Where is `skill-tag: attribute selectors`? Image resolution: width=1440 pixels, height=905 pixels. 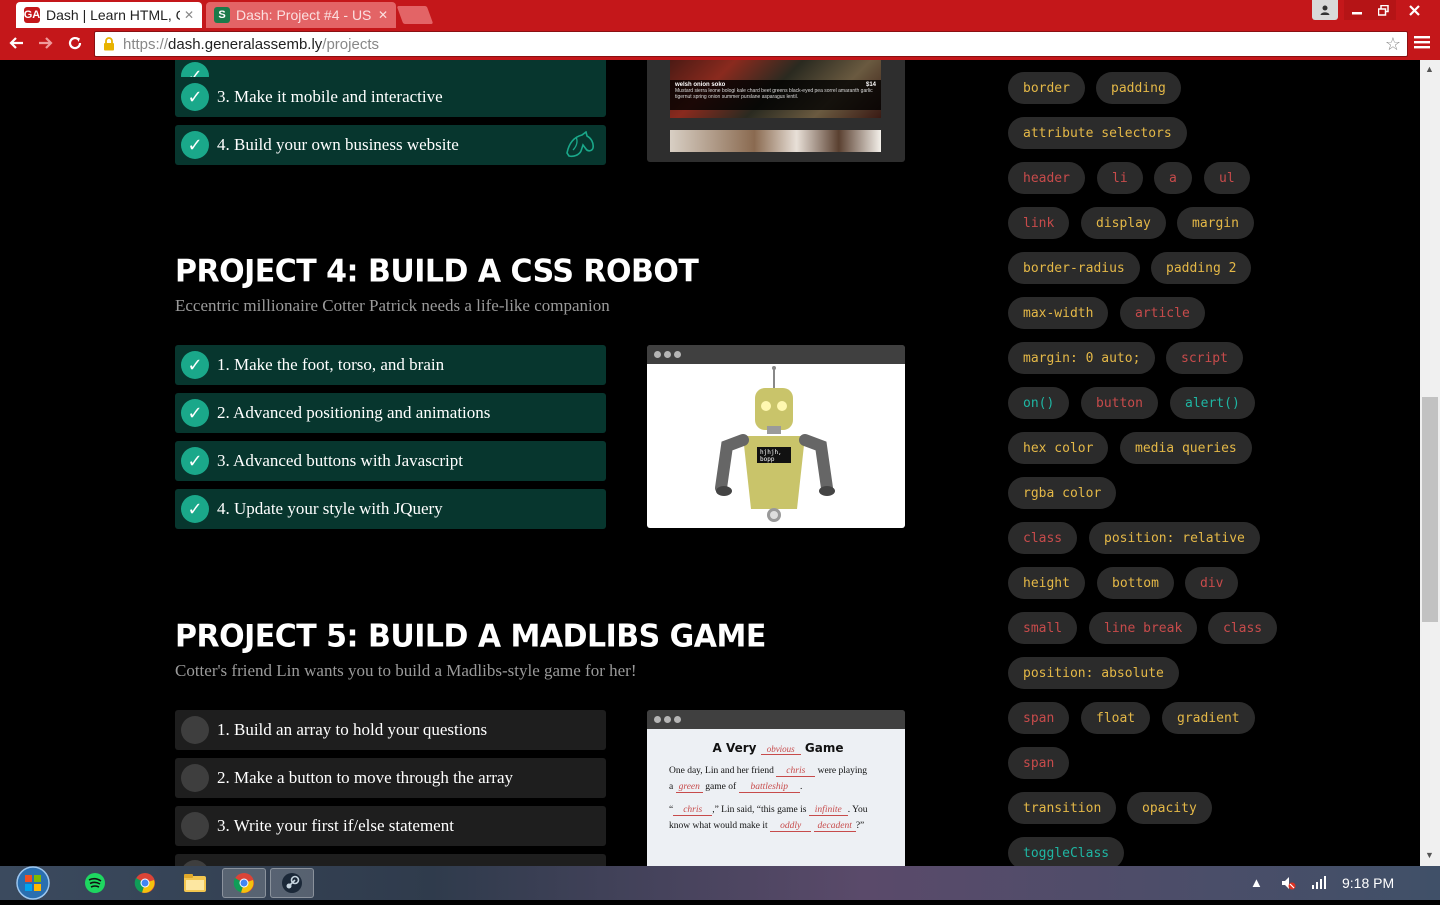
skill-tag: attribute selectors is located at coordinates (1097, 133).